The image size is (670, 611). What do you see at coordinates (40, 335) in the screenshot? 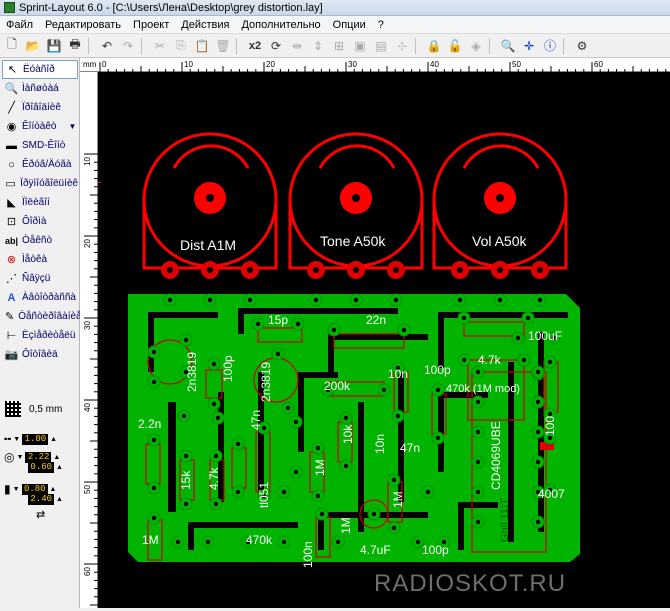
I see `tool-measure: ⊢ Èçìåðèòåëü` at bounding box center [40, 335].